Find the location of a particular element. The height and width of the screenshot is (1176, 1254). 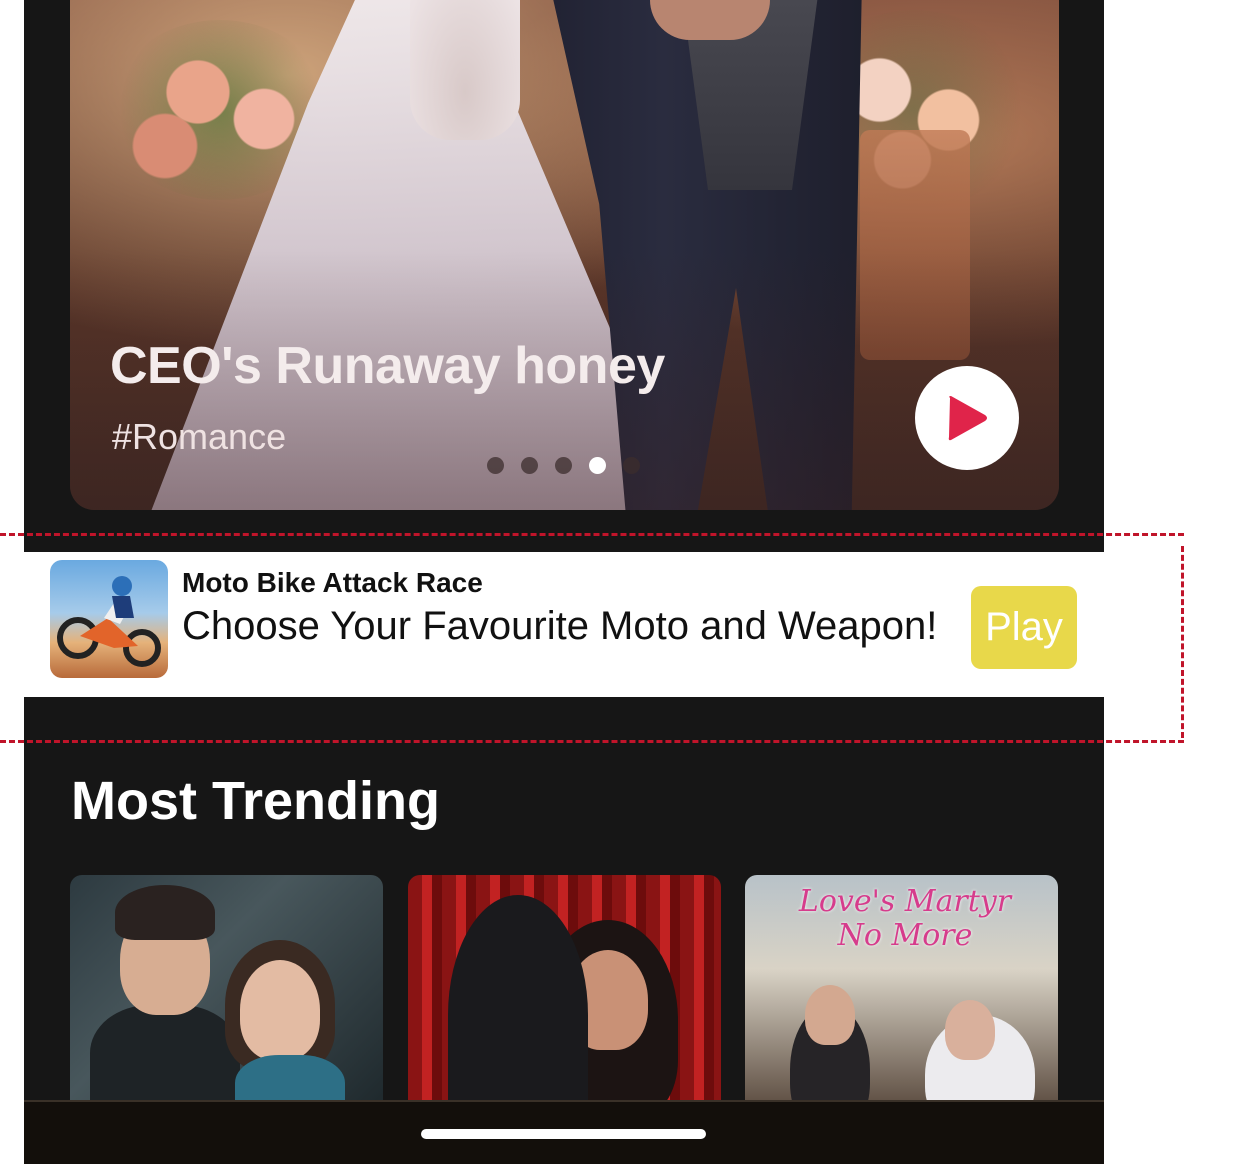

cover-title-text: Love's Martyr No More is located at coordinates (905, 918).